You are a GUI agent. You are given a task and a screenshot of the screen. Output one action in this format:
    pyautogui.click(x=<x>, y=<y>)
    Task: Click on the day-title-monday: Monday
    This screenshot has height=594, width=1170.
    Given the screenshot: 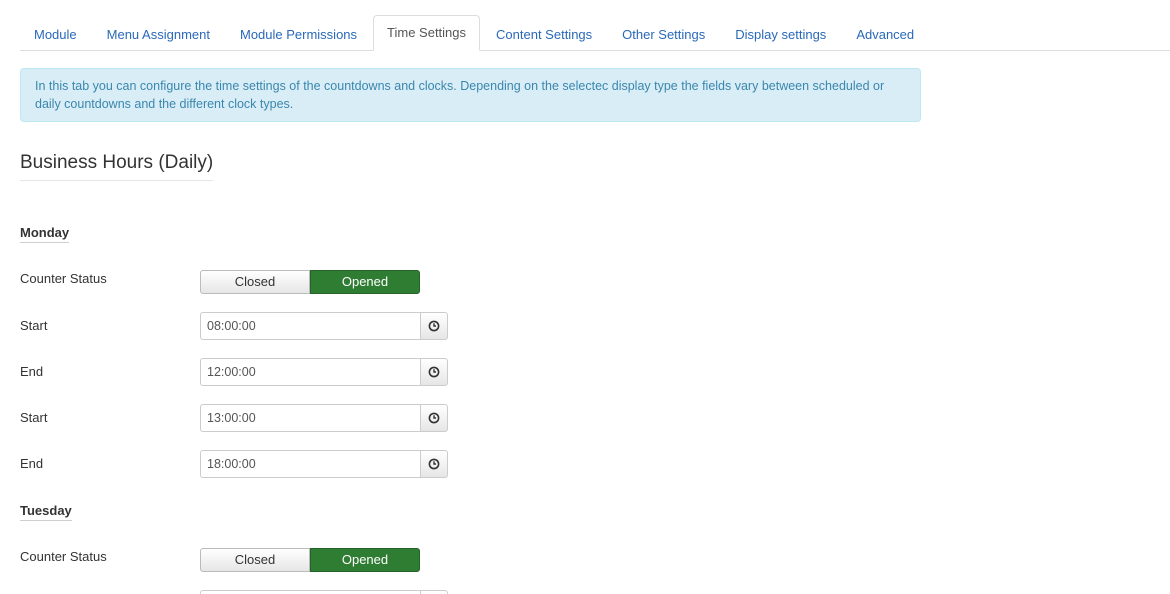 What is the action you would take?
    pyautogui.click(x=45, y=234)
    